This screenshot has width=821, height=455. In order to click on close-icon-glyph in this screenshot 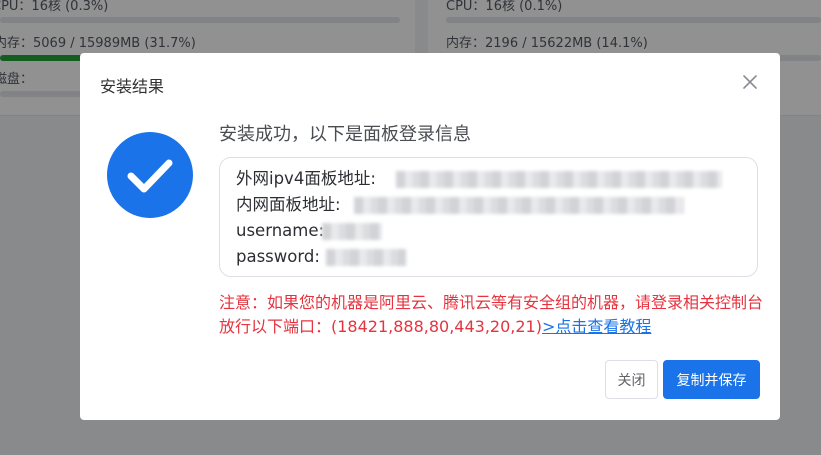, I will do `click(750, 82)`.